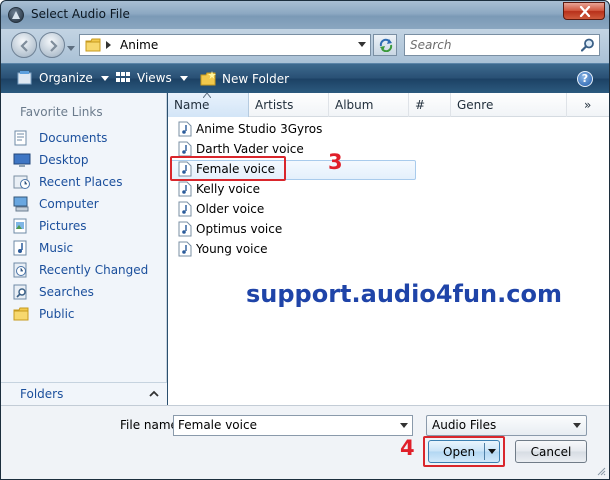  What do you see at coordinates (24, 78) in the screenshot?
I see `organize-icon` at bounding box center [24, 78].